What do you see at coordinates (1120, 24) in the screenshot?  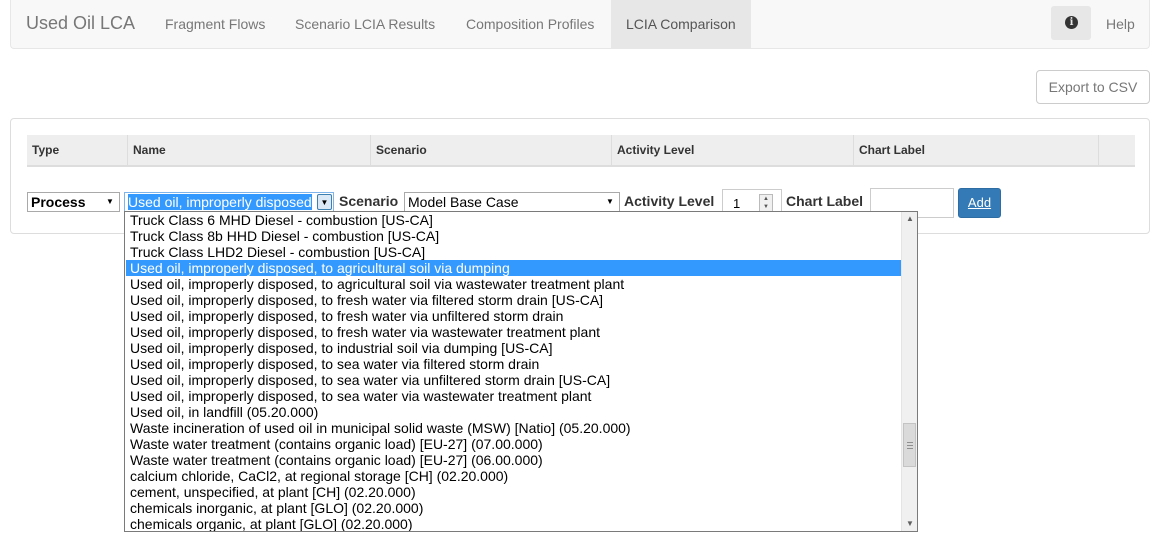 I see `help-link: Help` at bounding box center [1120, 24].